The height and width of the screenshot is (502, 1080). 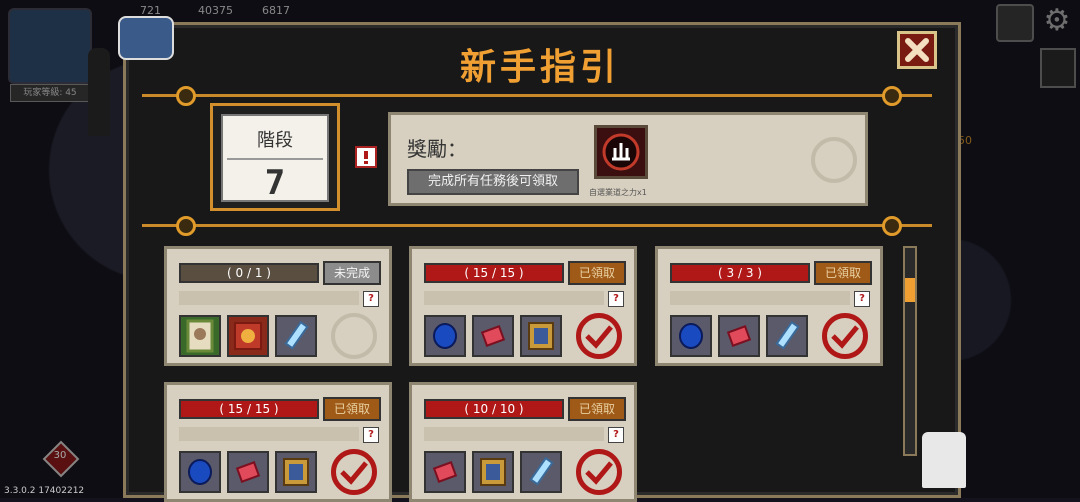 I want to click on close-icon, so click(x=917, y=50).